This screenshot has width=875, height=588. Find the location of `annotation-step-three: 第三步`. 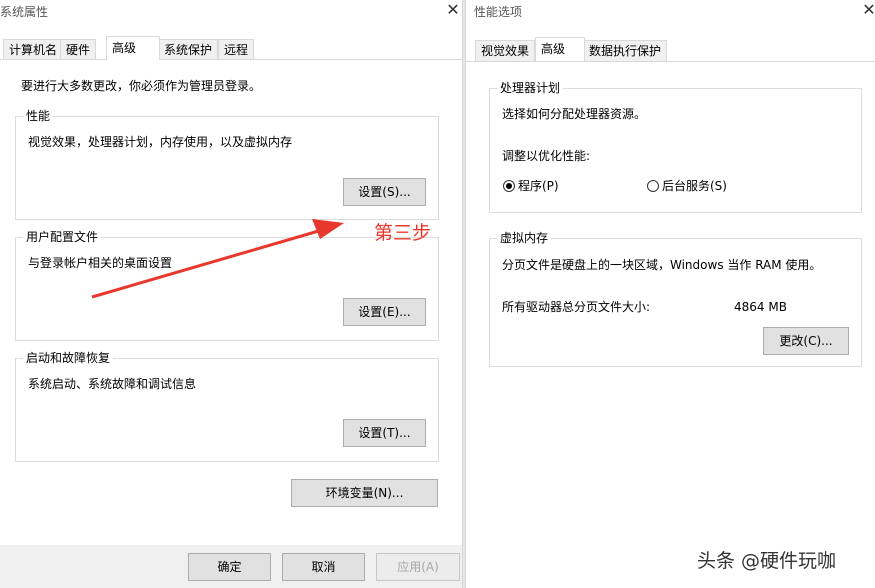

annotation-step-three: 第三步 is located at coordinates (403, 233).